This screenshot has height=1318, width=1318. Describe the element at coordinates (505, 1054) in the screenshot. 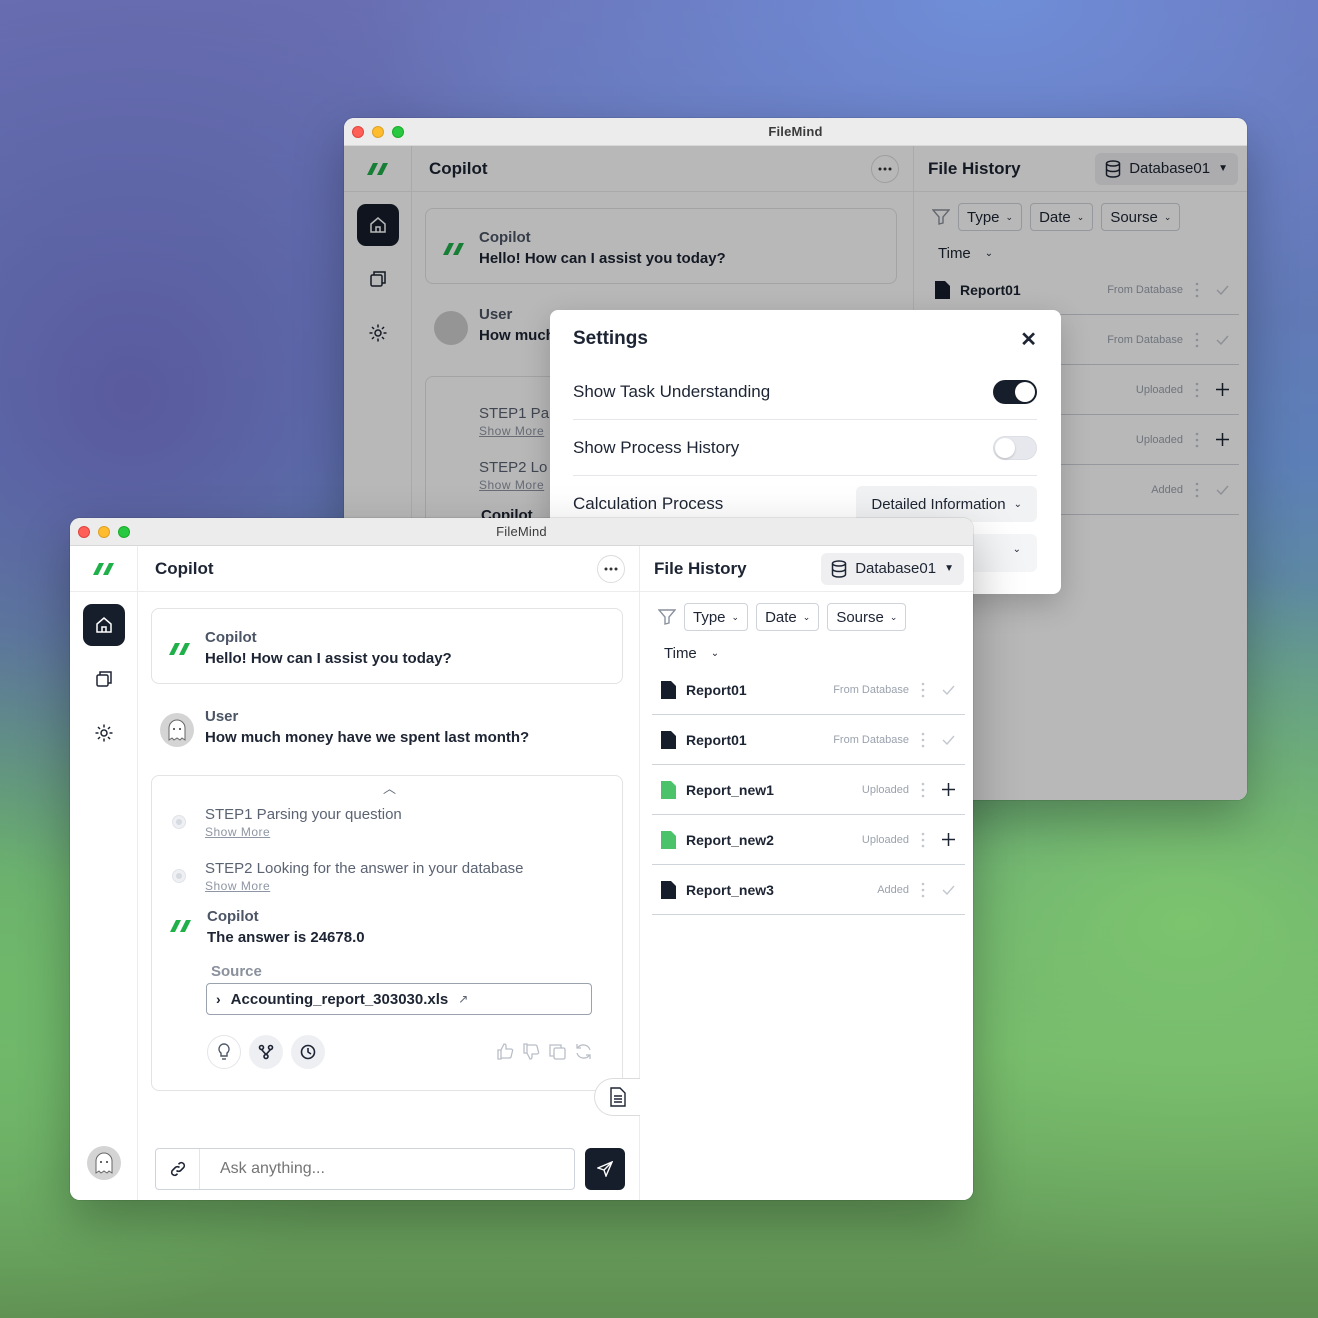

I see `thumbs-up-icon` at that location.